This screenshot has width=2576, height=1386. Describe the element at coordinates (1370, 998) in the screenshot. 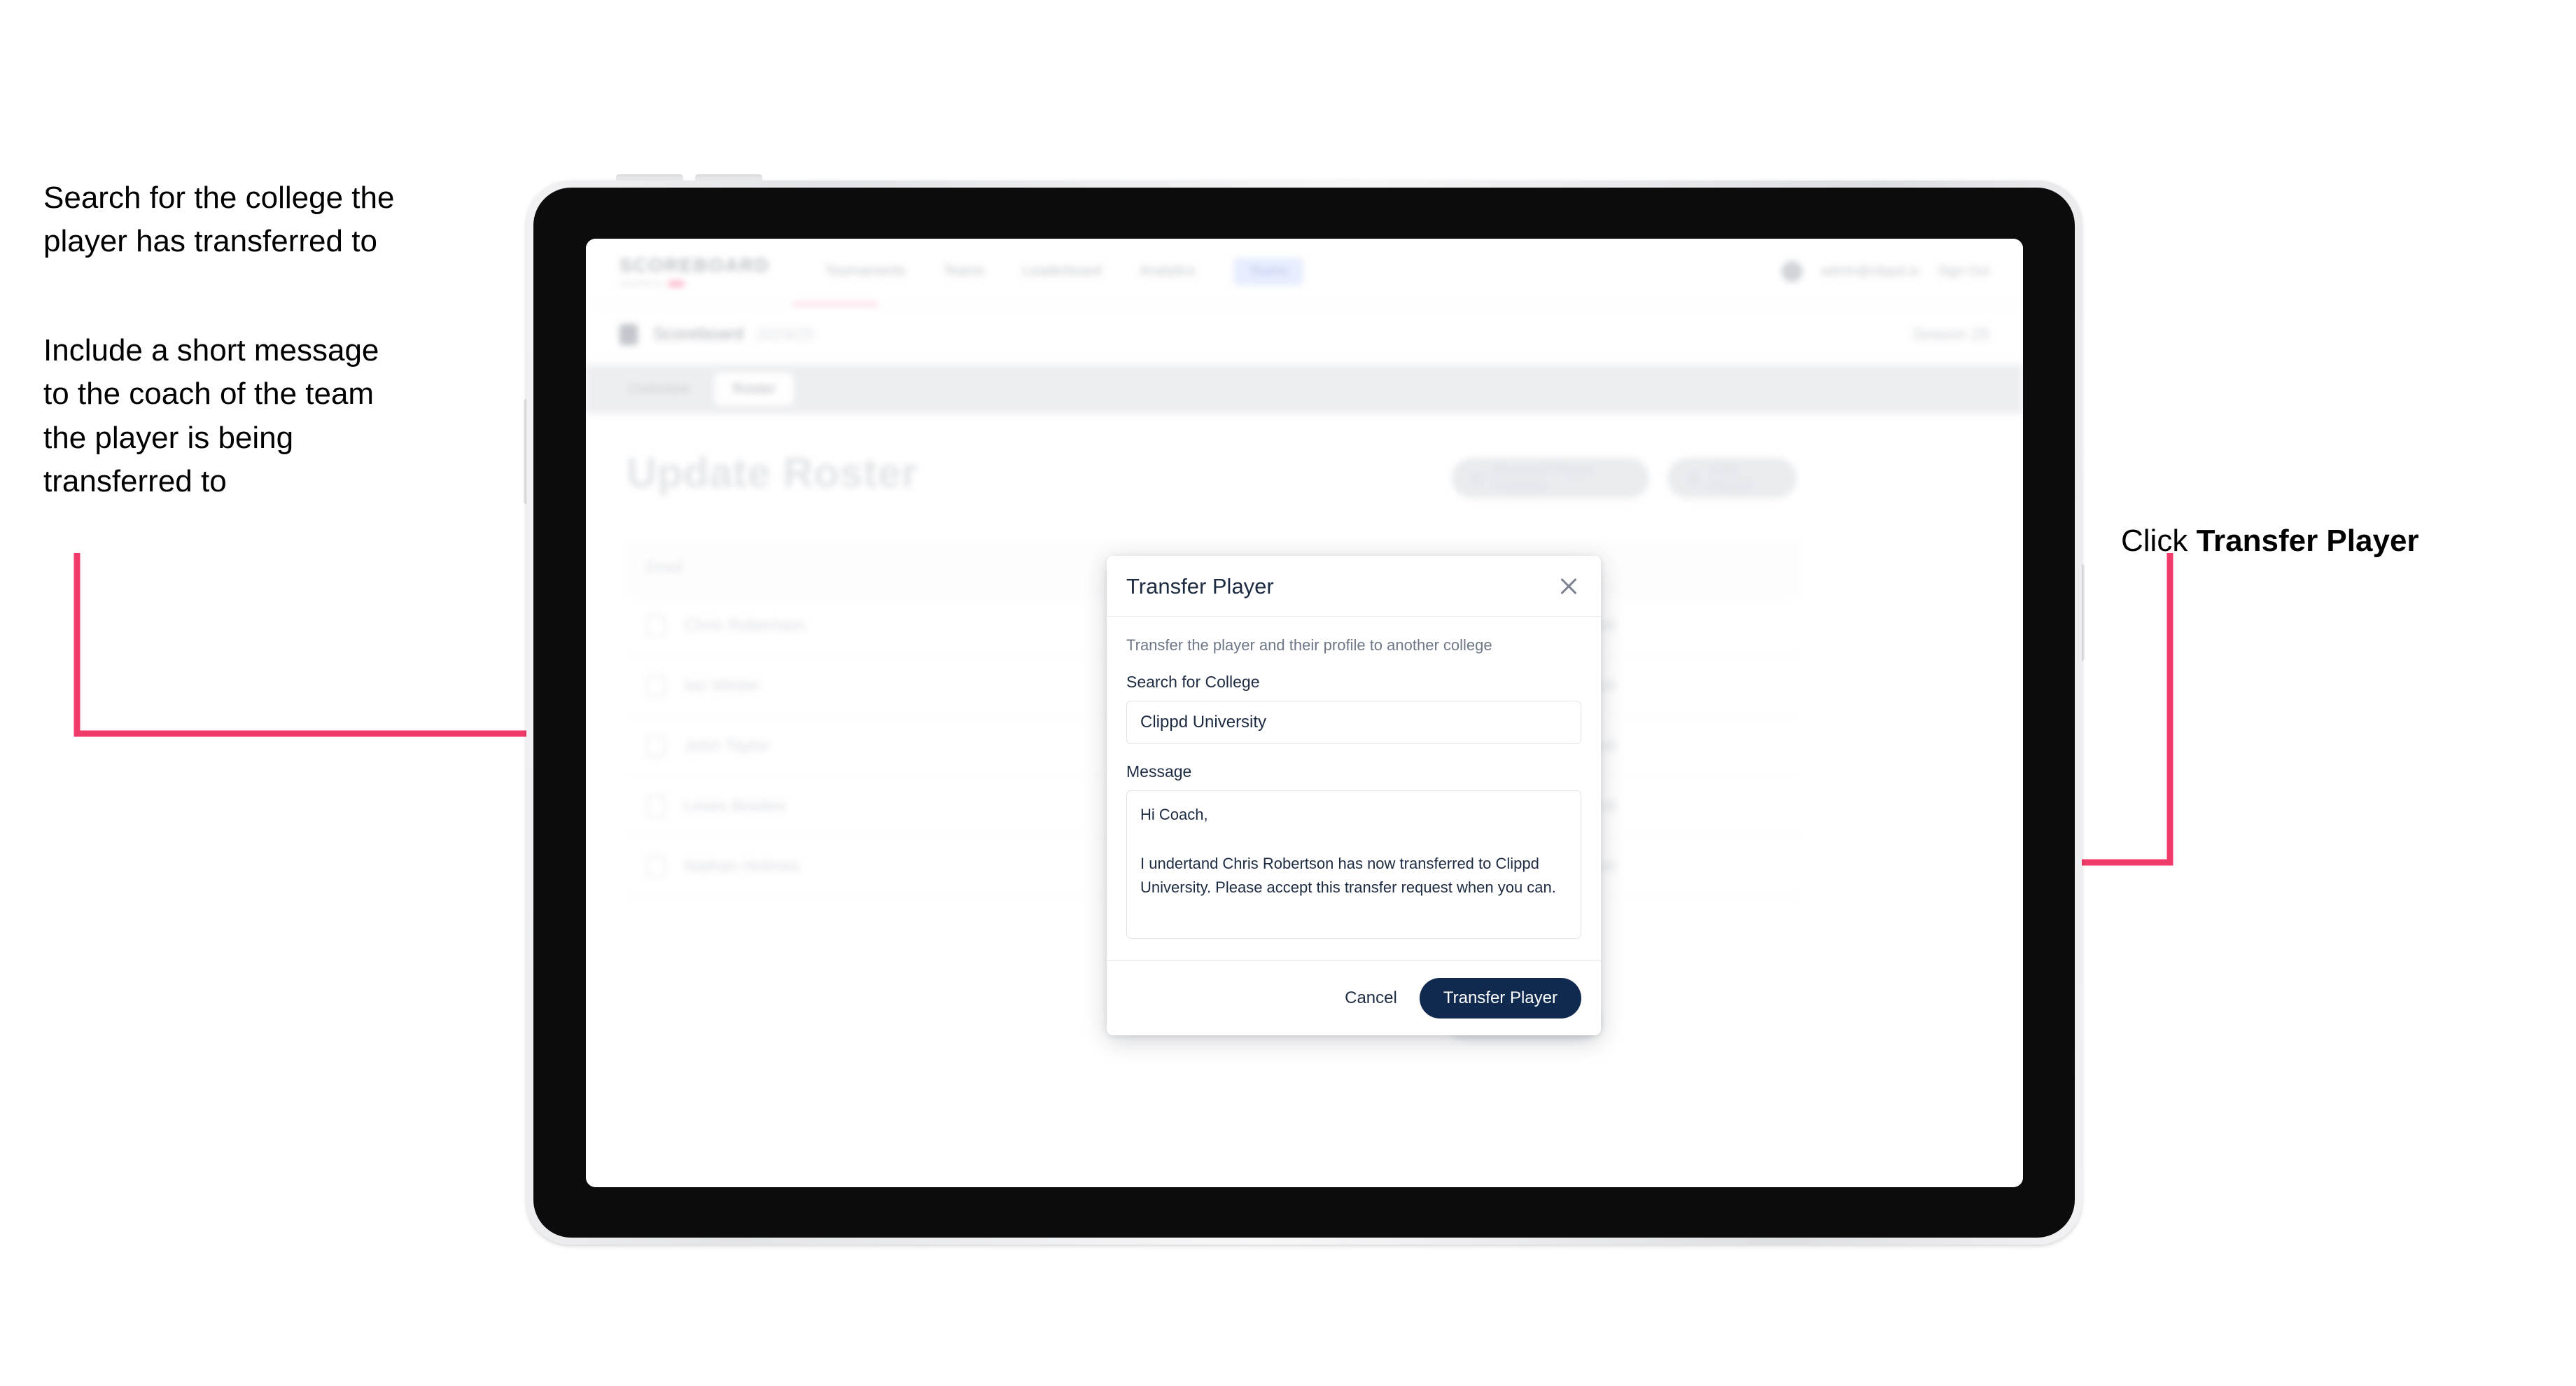

I see `cancel-button: Cancel` at that location.